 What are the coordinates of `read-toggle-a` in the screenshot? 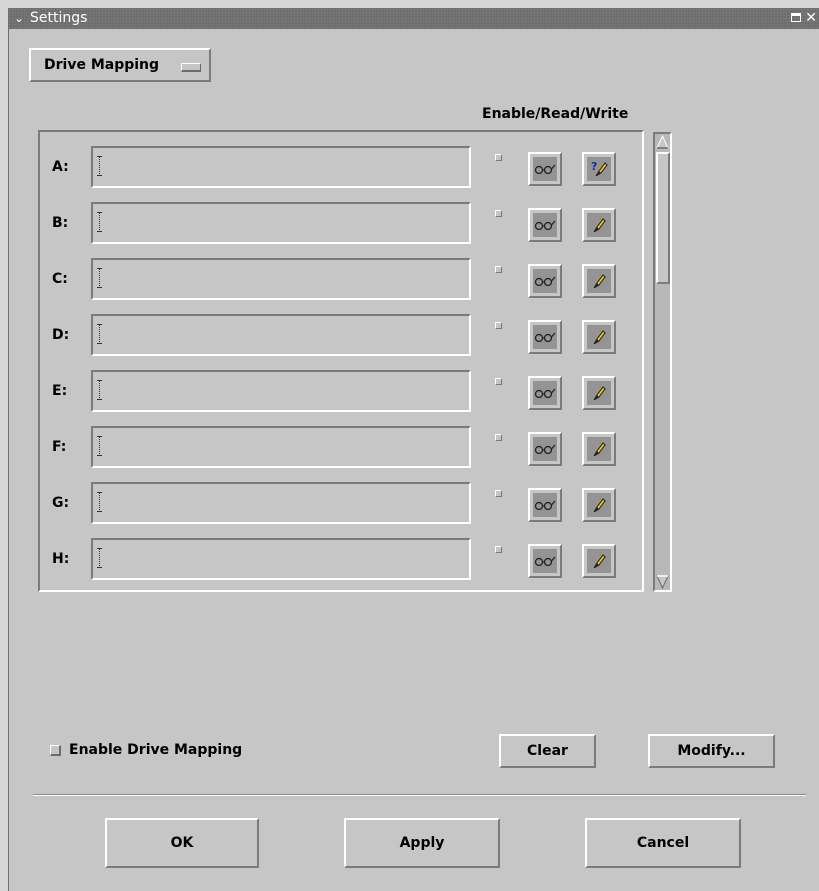 It's located at (545, 169).